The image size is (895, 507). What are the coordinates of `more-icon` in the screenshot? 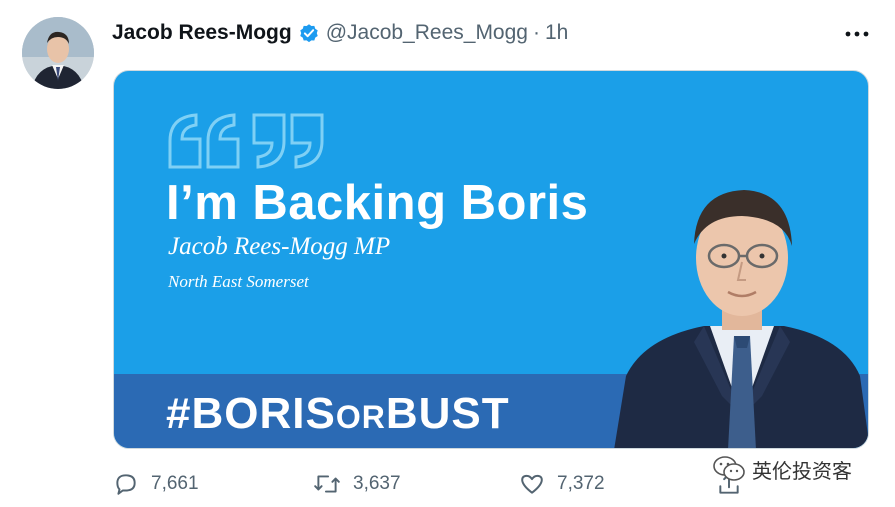 It's located at (857, 34).